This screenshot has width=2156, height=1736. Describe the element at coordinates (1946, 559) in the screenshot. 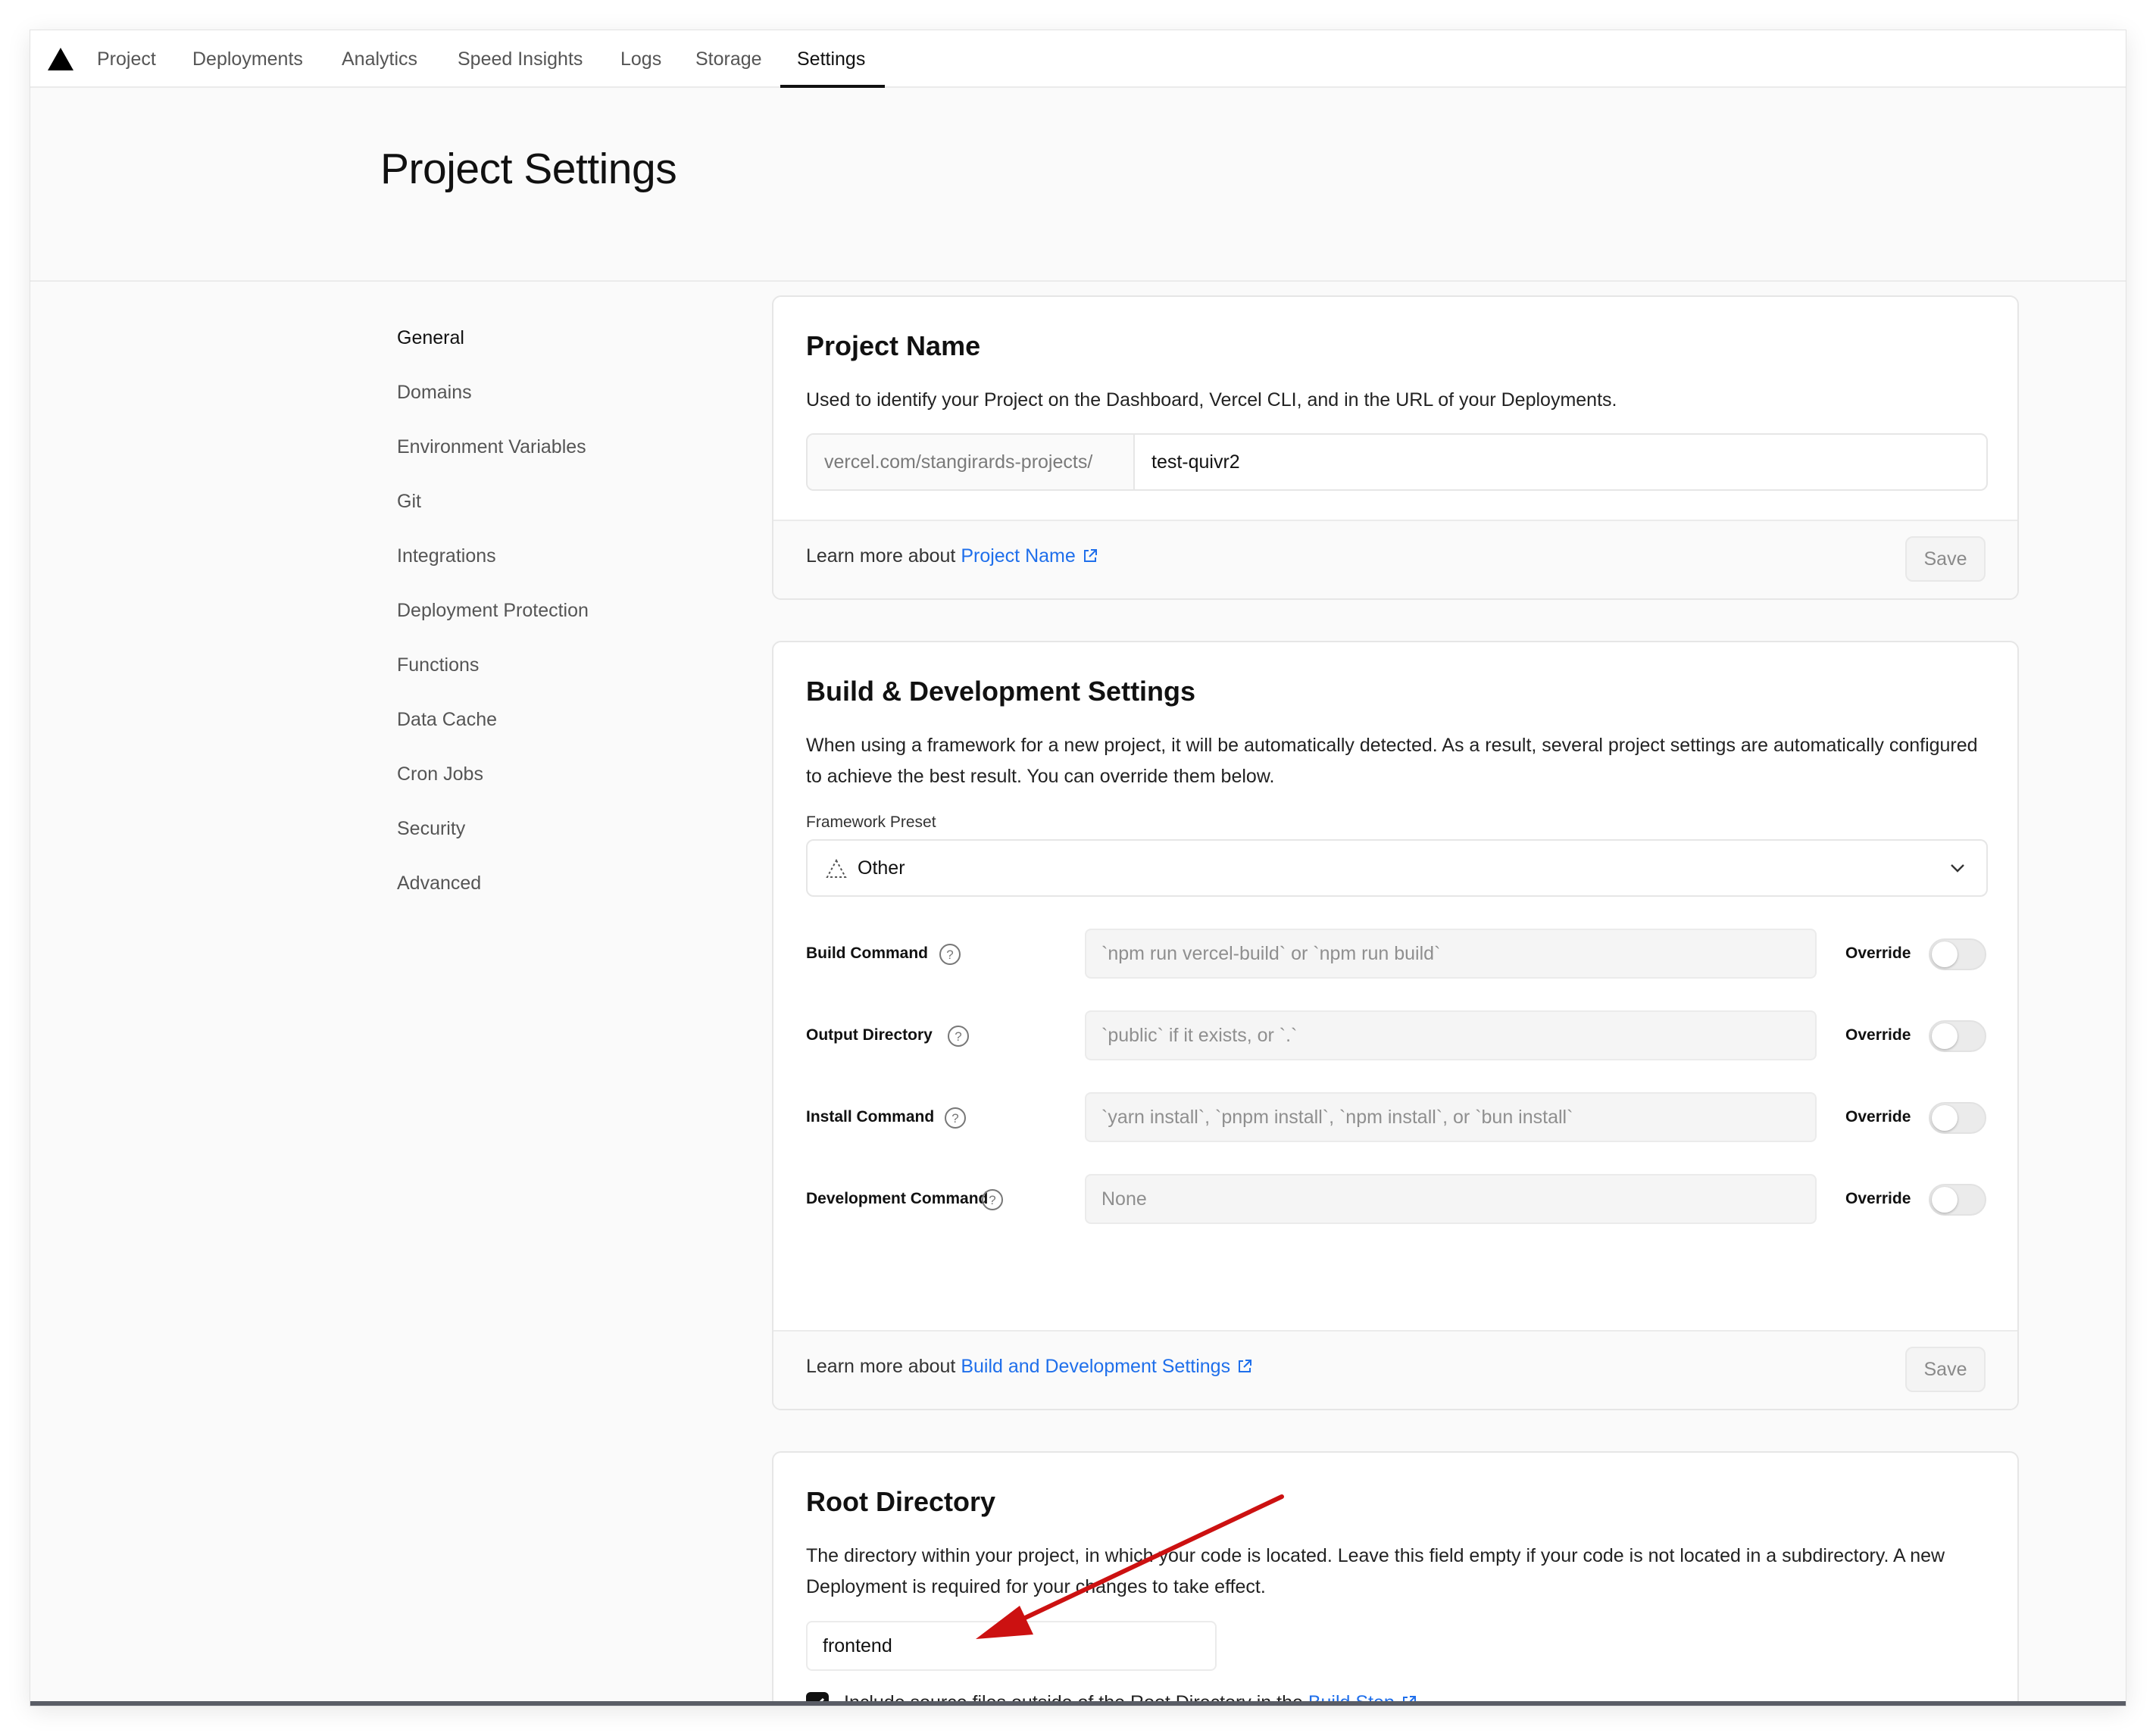

I see `project-name-save-button: Save` at that location.